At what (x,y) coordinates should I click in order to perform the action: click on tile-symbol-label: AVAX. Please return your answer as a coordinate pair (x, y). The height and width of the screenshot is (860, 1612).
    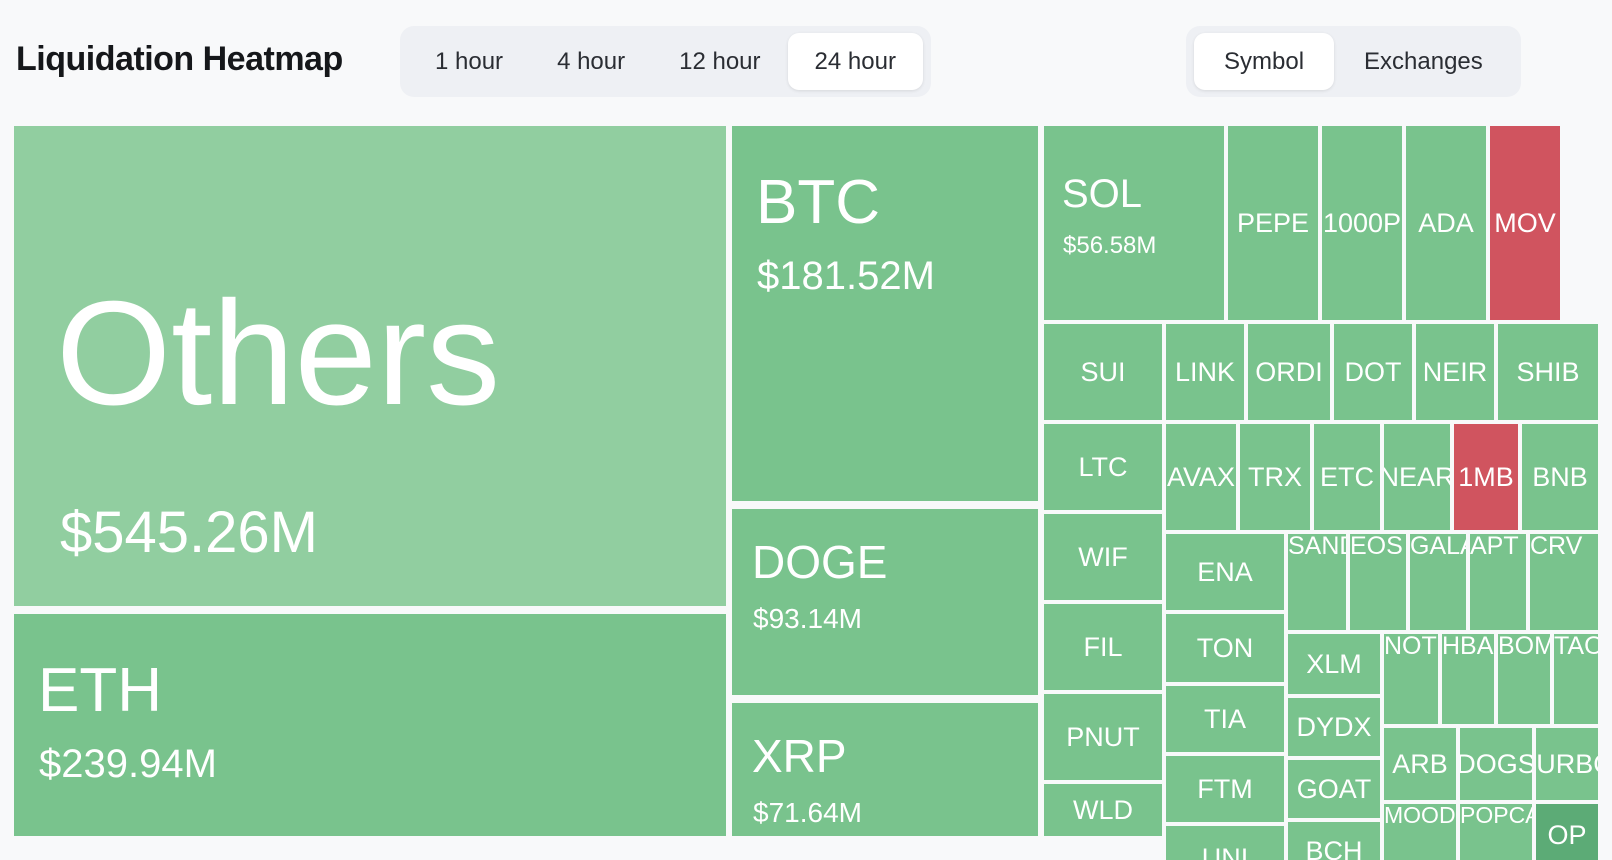
    Looking at the image, I should click on (1201, 476).